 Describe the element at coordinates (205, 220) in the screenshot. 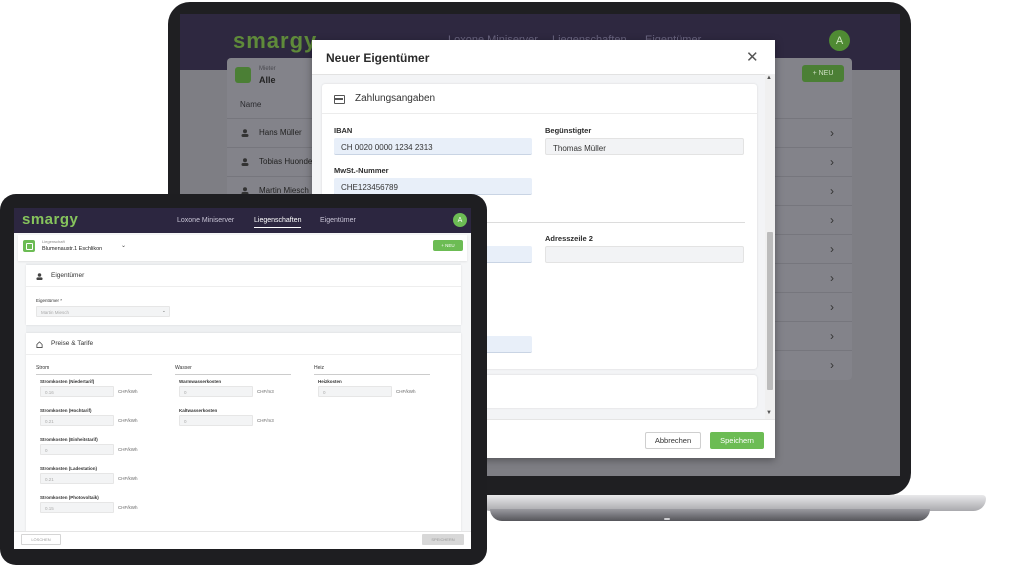

I see `tablet-nav-loxone: Loxone Miniserver` at that location.